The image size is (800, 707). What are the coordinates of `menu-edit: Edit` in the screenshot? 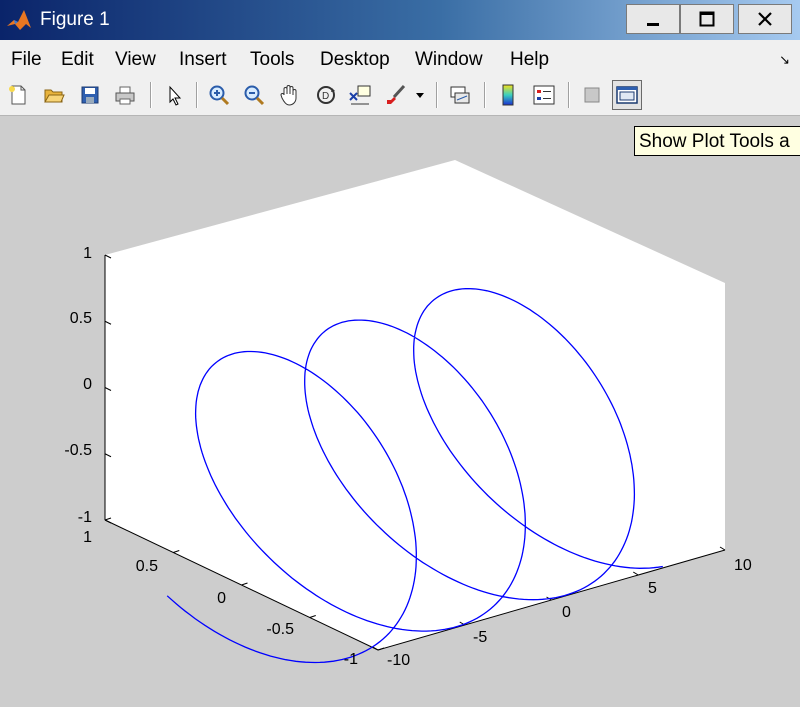 It's located at (77, 60).